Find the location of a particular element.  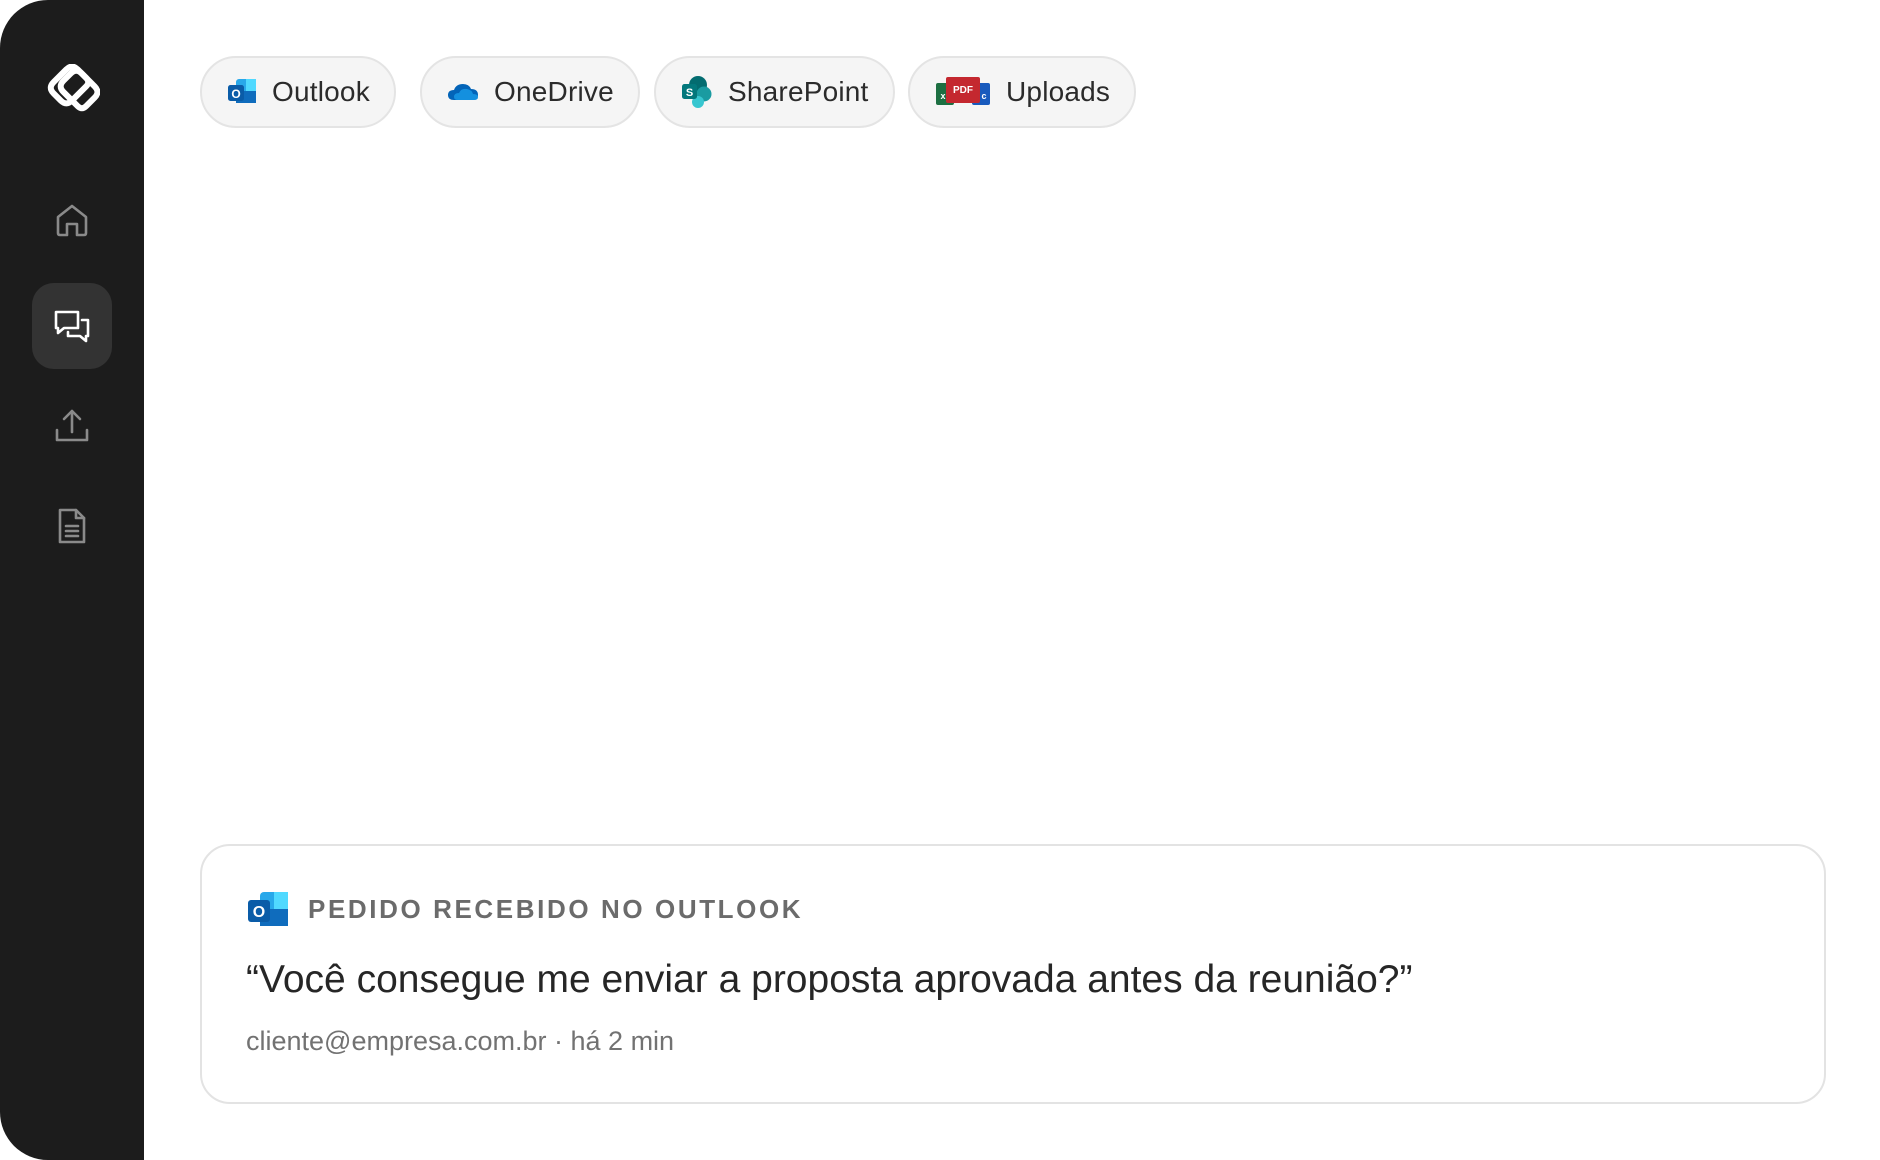

sidebar-item-home is located at coordinates (72, 220).